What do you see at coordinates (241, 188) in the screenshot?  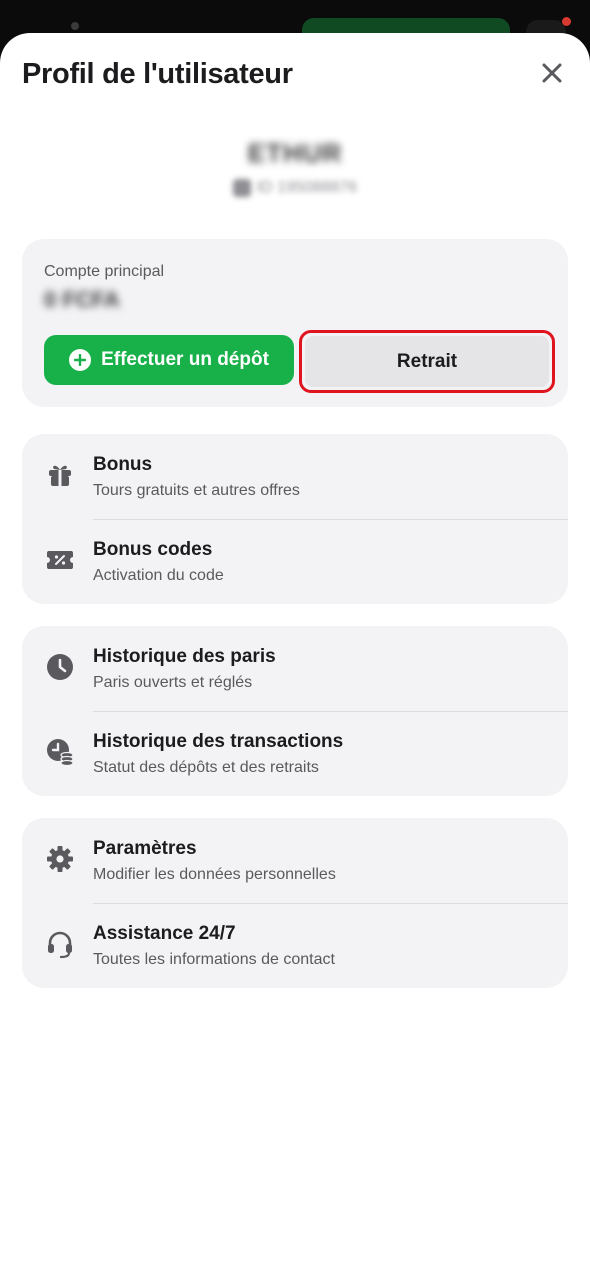 I see `copy-icon` at bounding box center [241, 188].